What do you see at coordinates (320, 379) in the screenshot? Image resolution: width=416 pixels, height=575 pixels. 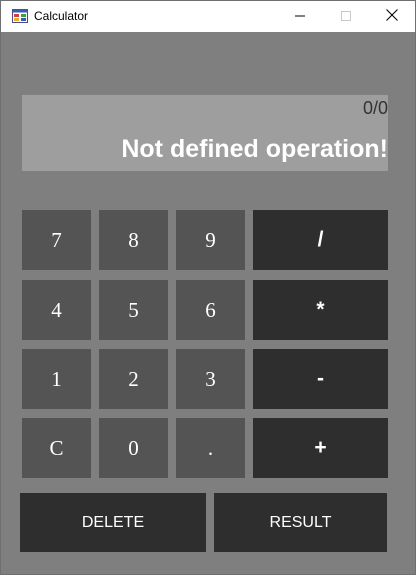 I see `subtract-button: -` at bounding box center [320, 379].